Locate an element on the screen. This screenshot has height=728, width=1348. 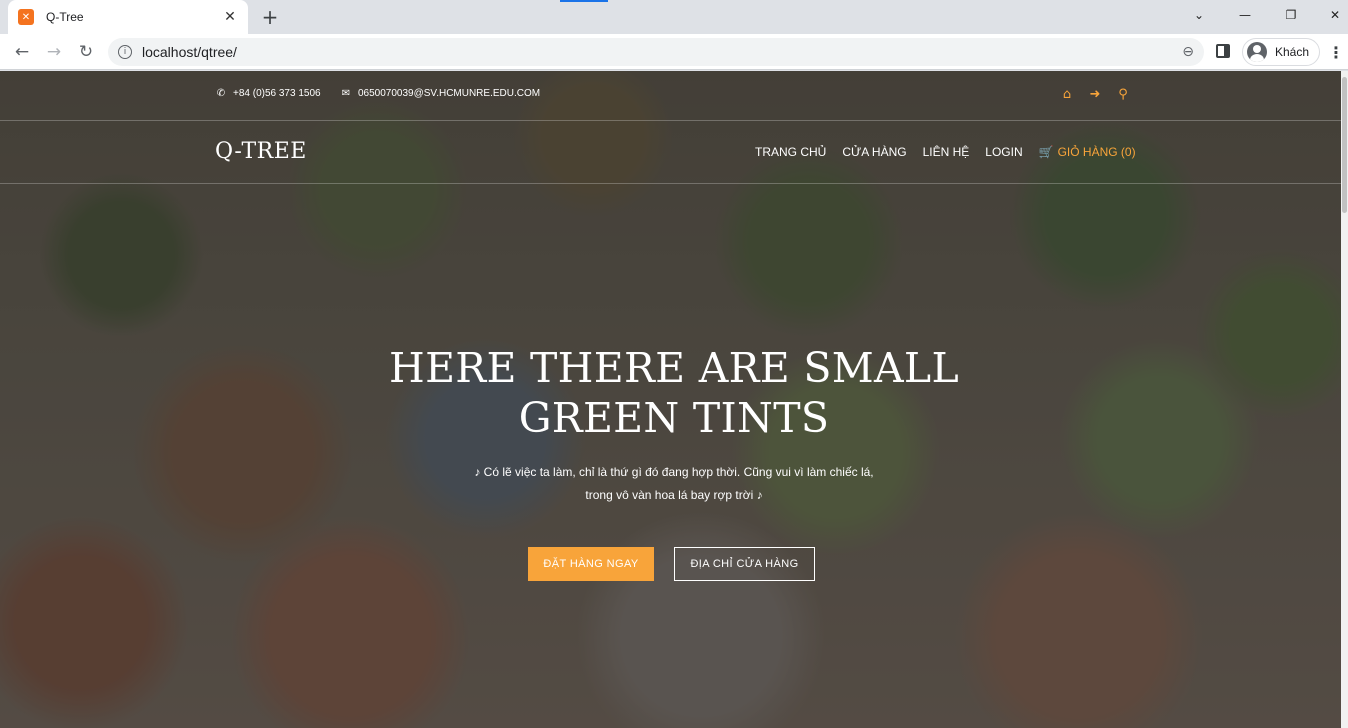
tab-search-button: ⌄ is located at coordinates (1199, 15).